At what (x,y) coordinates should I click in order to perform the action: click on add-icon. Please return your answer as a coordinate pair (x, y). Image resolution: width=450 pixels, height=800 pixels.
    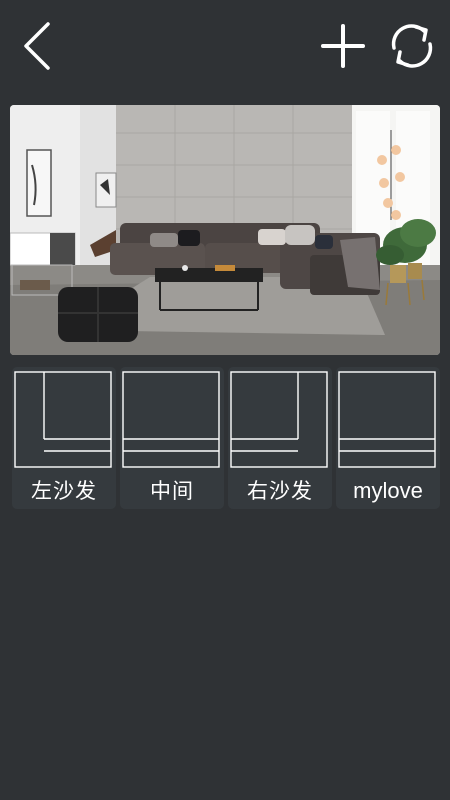
    Looking at the image, I should click on (343, 46).